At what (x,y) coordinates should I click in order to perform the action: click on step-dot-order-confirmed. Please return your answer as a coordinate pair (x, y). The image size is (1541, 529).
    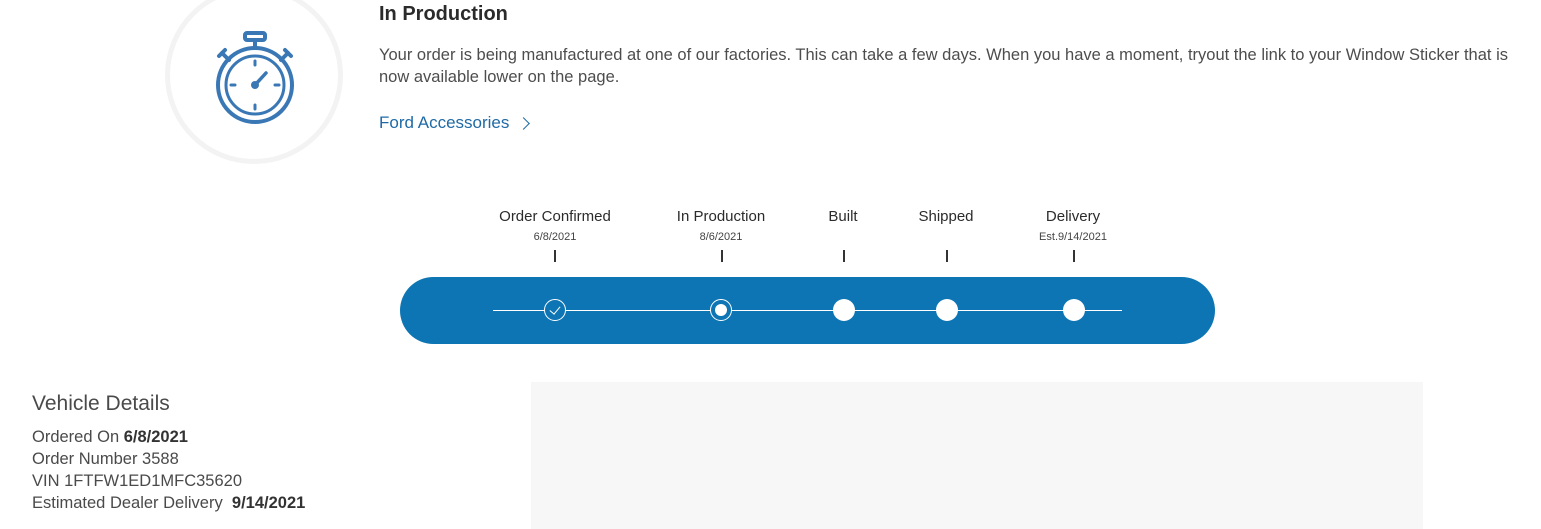
    Looking at the image, I should click on (555, 310).